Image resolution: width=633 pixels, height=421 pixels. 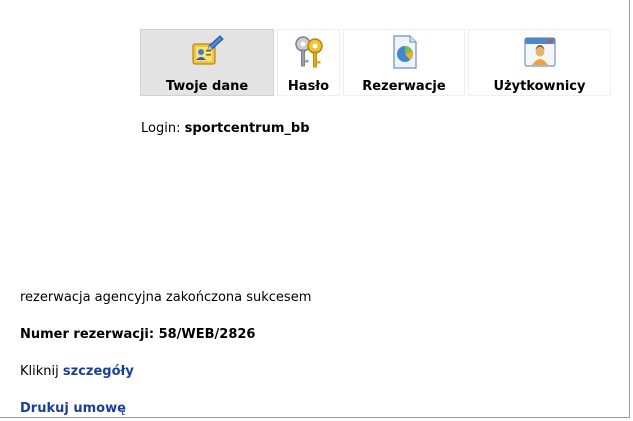 I want to click on account-toolbar: Twoje dane Hasło Rezerwacje Użytkownicy, so click(x=375, y=62).